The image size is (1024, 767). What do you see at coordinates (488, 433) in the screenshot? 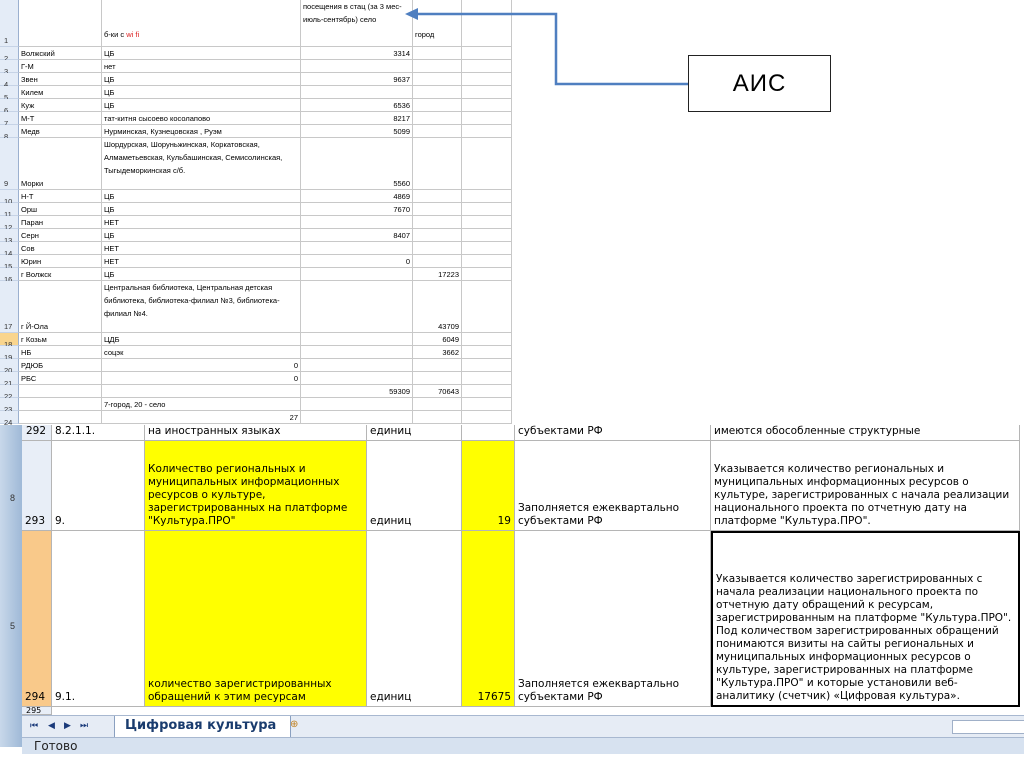
I see `cell-value` at bounding box center [488, 433].